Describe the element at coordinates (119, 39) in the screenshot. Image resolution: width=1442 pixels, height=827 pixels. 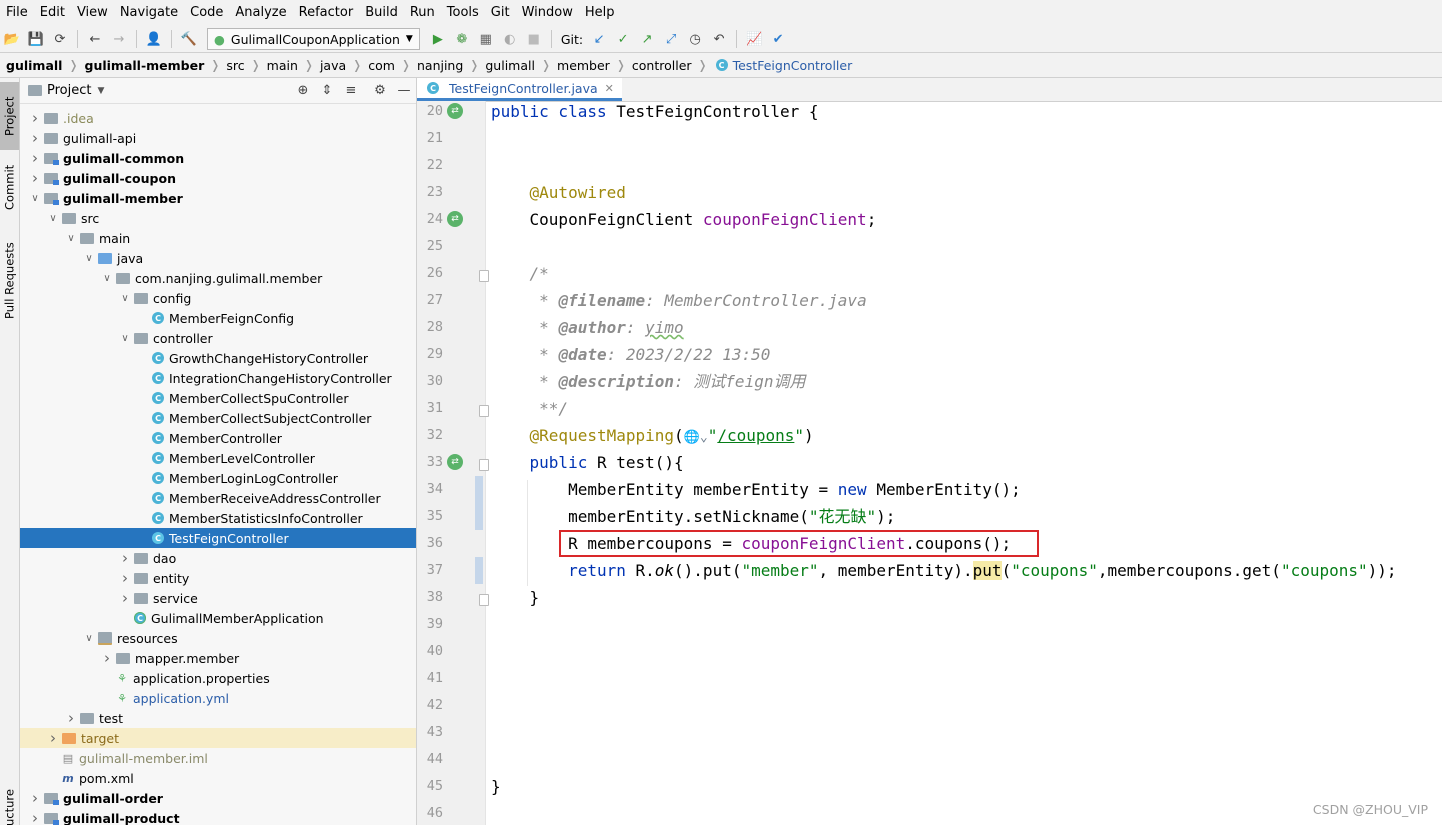
I see `forward-arrow-icon: →` at that location.